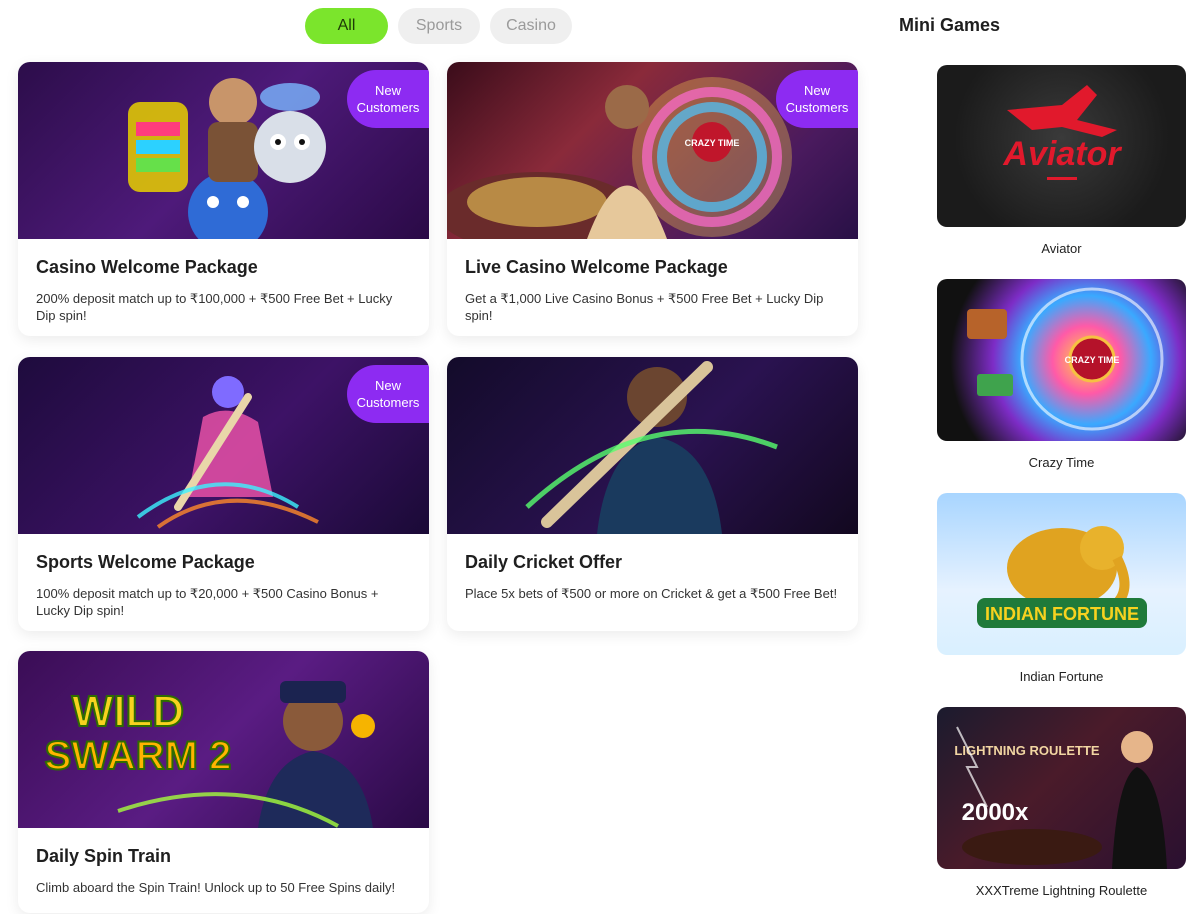 This screenshot has width=1200, height=914. Describe the element at coordinates (138, 756) in the screenshot. I see `wild-swarm-logo-line2: SWARM 2` at that location.